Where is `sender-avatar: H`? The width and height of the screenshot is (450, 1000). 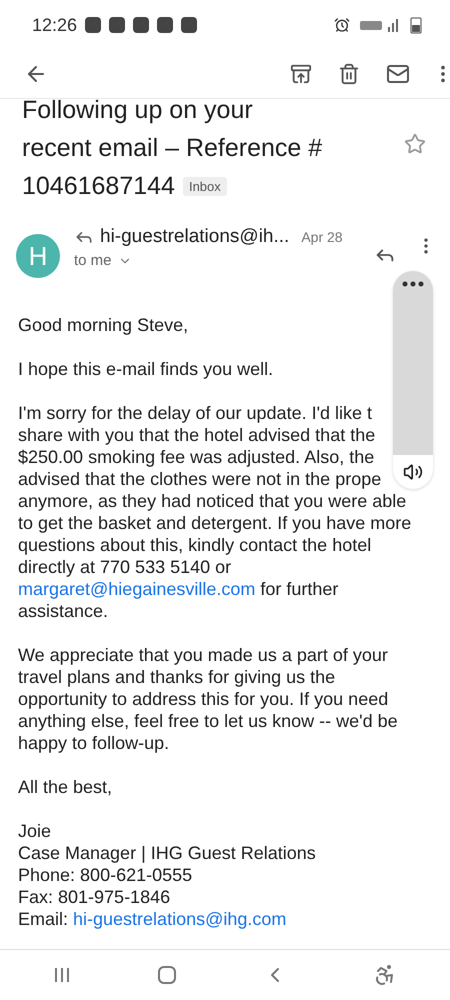
sender-avatar: H is located at coordinates (38, 256).